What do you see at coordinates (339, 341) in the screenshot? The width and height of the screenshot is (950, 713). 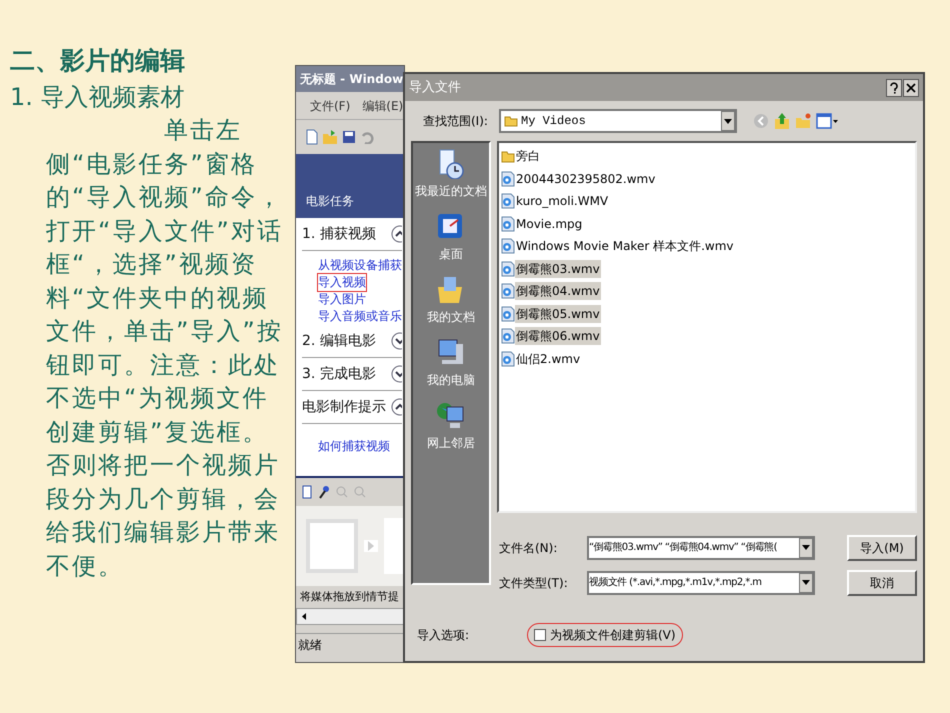 I see `task-section-title: 2. 编辑电影` at bounding box center [339, 341].